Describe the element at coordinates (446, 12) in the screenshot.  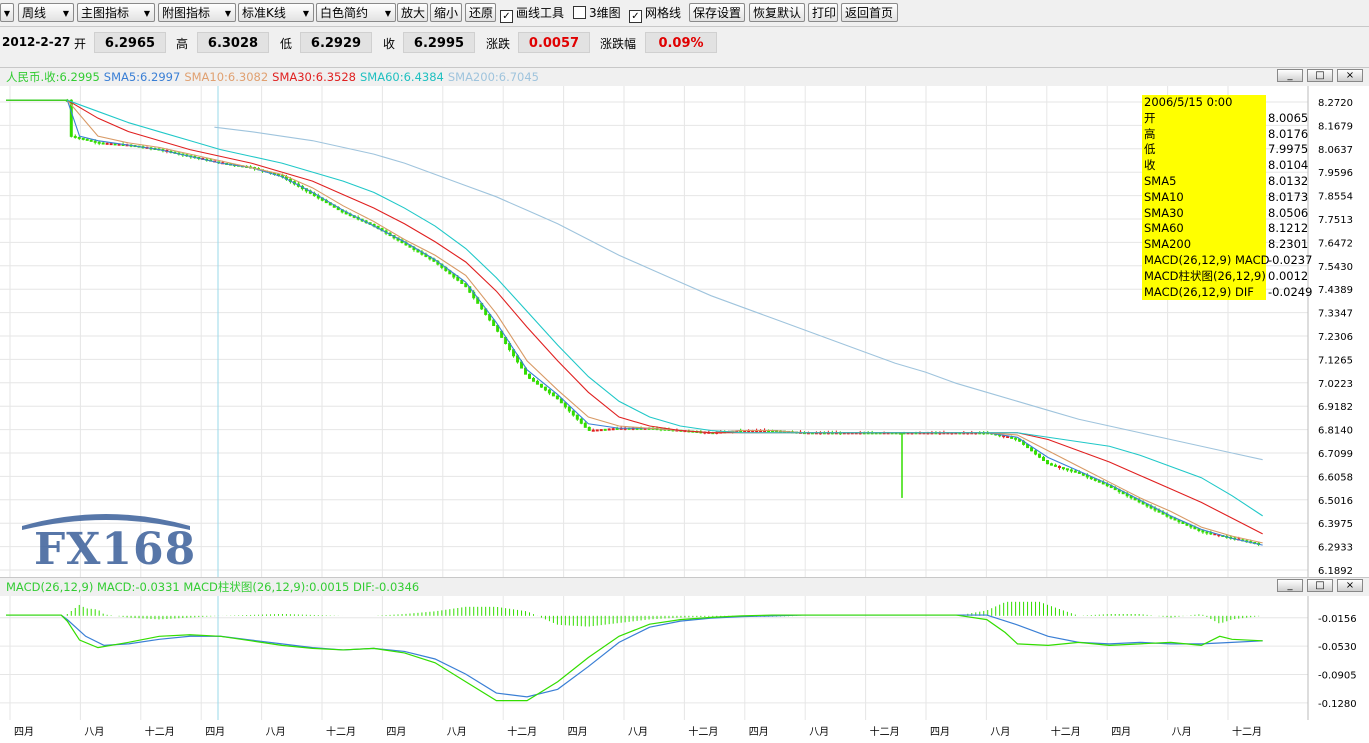
I see `zoom-out-button: 缩小` at that location.